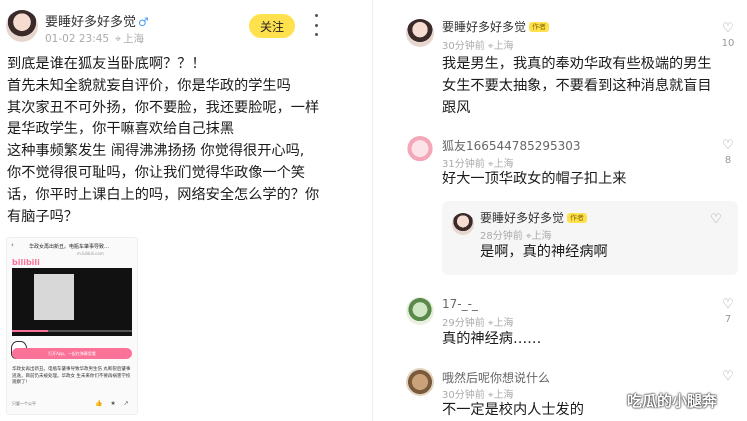  Describe the element at coordinates (544, 252) in the screenshot. I see `reply-text: 是啊，真的神经病啊` at that location.